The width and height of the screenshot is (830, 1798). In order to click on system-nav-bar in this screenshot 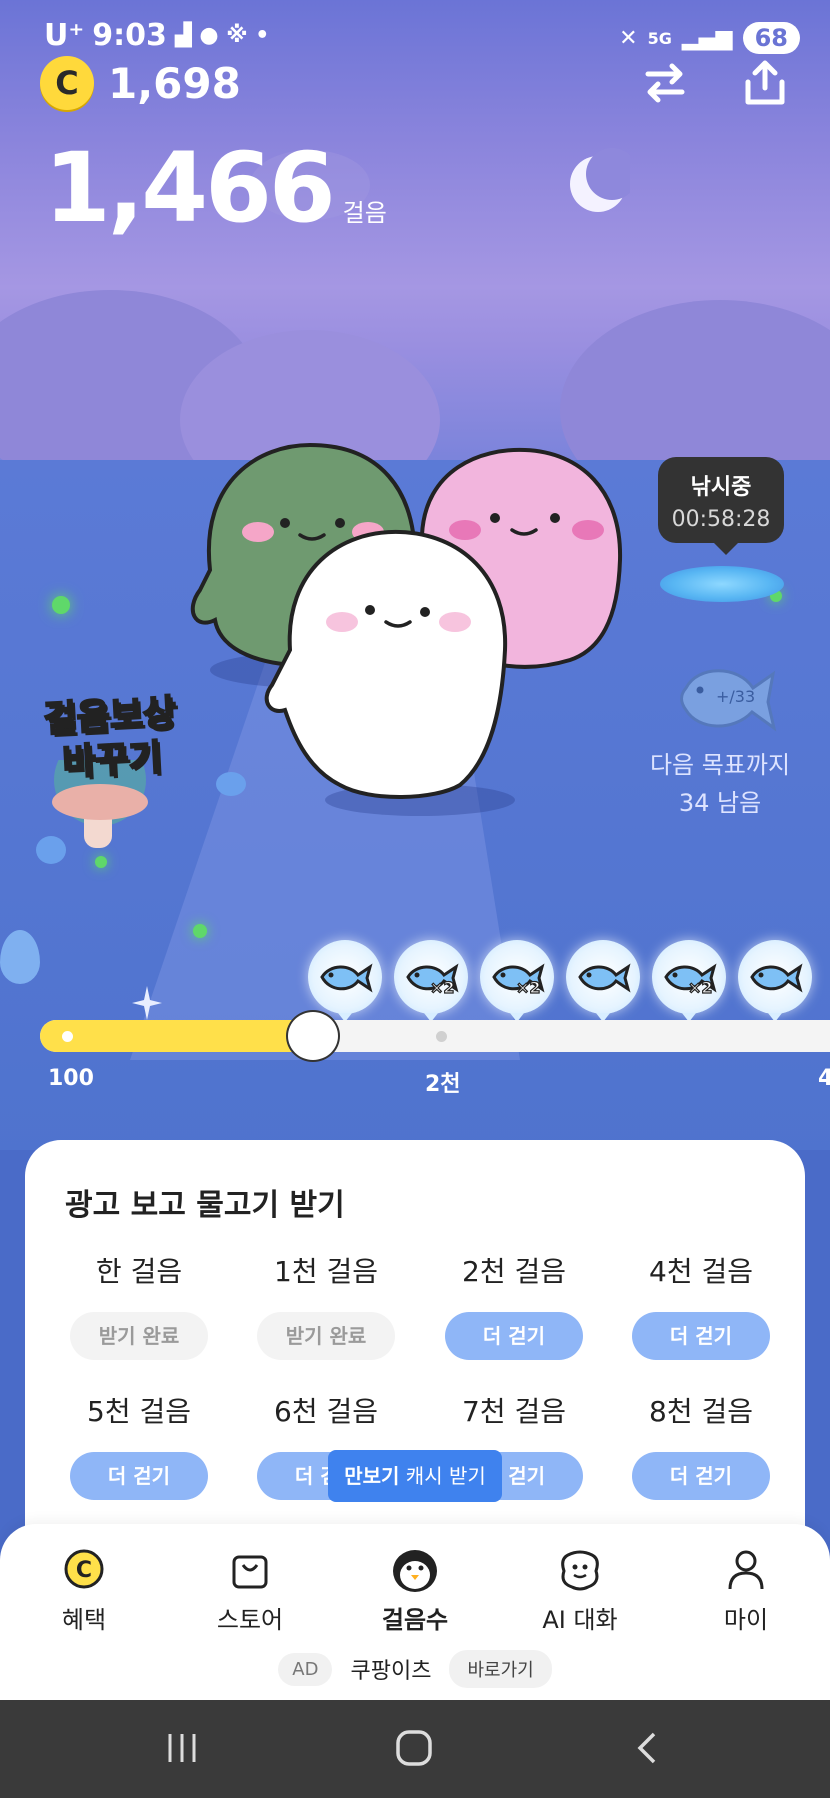, I will do `click(415, 1749)`.